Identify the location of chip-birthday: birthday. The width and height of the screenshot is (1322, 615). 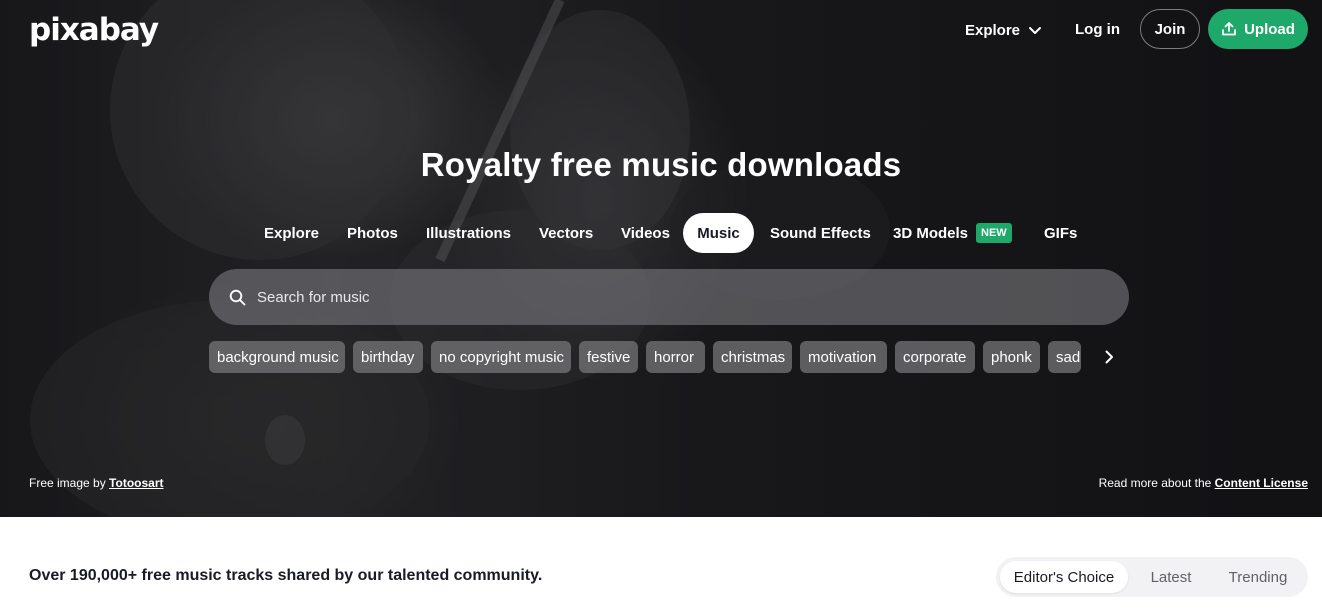
(388, 357).